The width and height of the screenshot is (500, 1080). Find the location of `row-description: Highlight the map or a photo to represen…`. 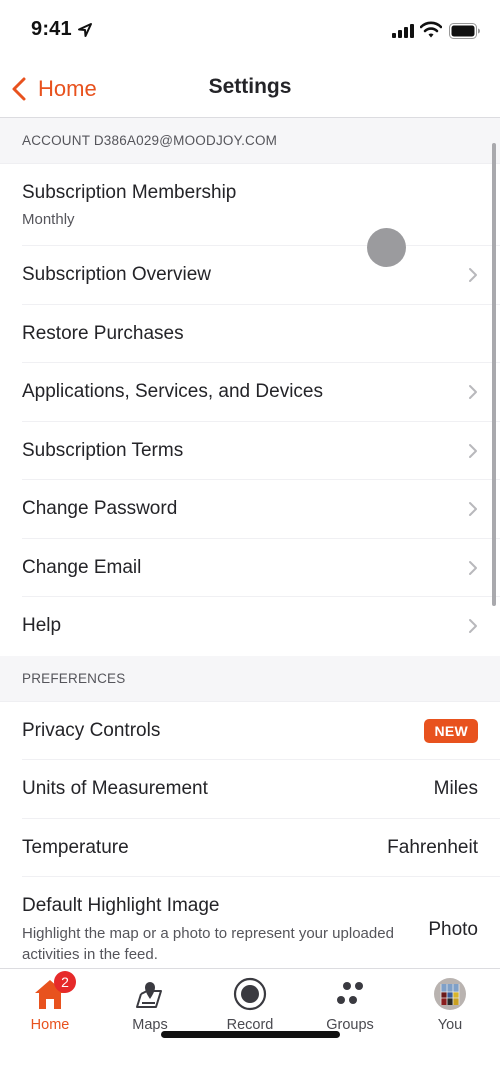

row-description: Highlight the map or a photo to represen… is located at coordinates (208, 944).